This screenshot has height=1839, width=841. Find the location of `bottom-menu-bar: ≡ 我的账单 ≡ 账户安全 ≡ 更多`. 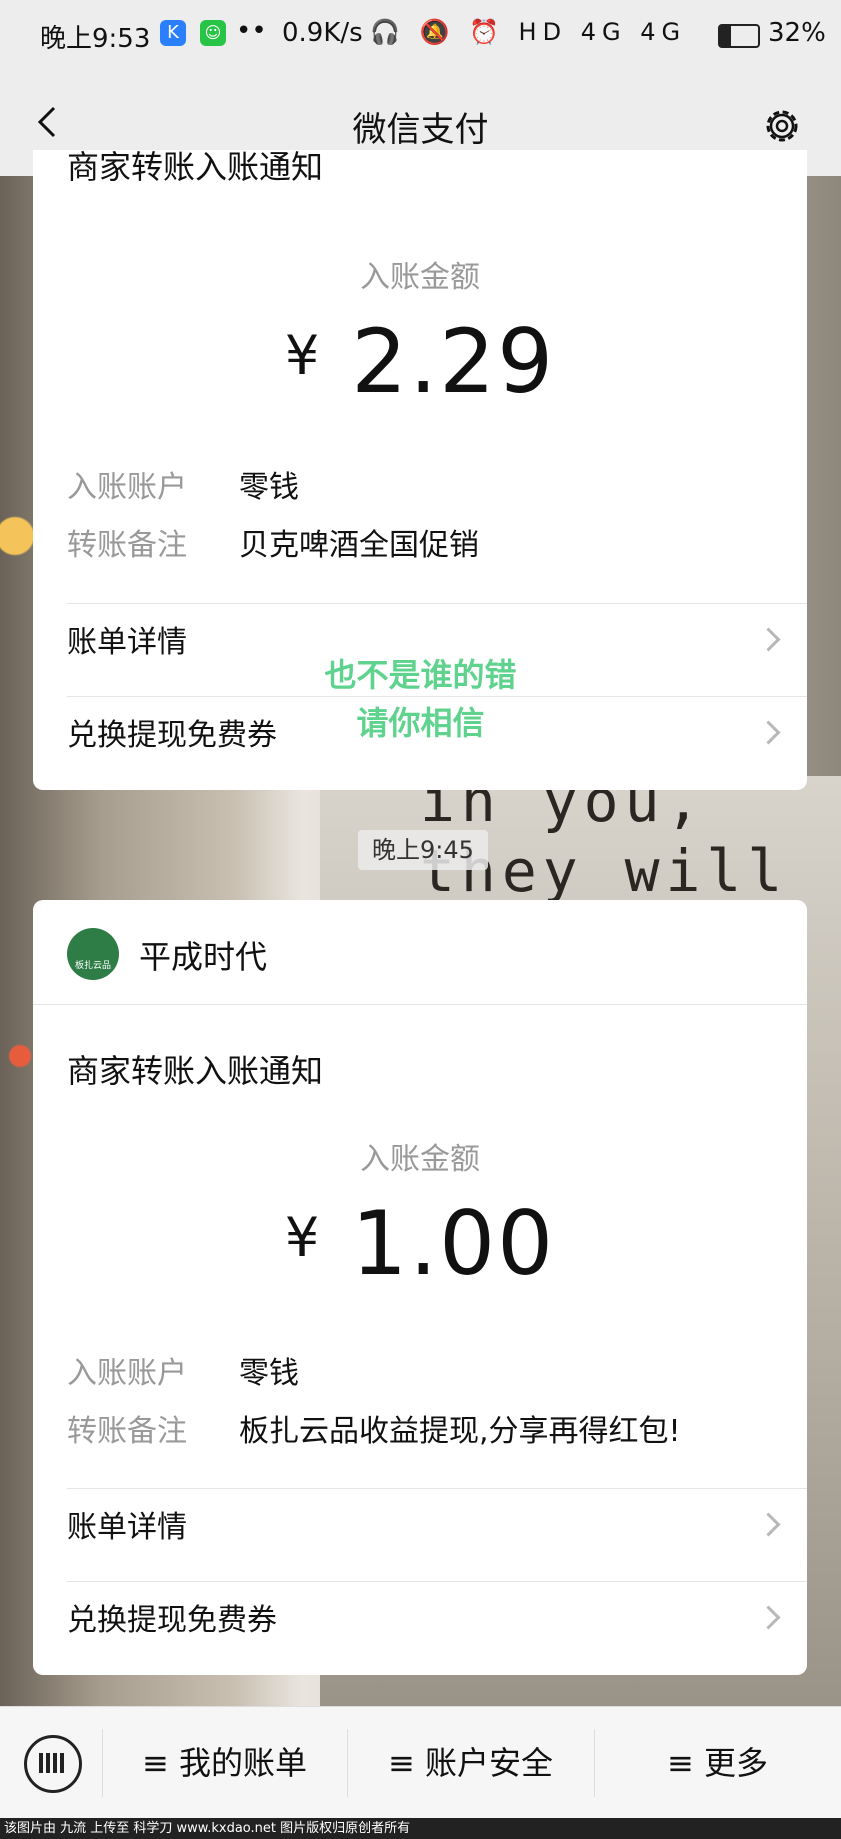

bottom-menu-bar: ≡ 我的账单 ≡ 账户安全 ≡ 更多 is located at coordinates (420, 1762).